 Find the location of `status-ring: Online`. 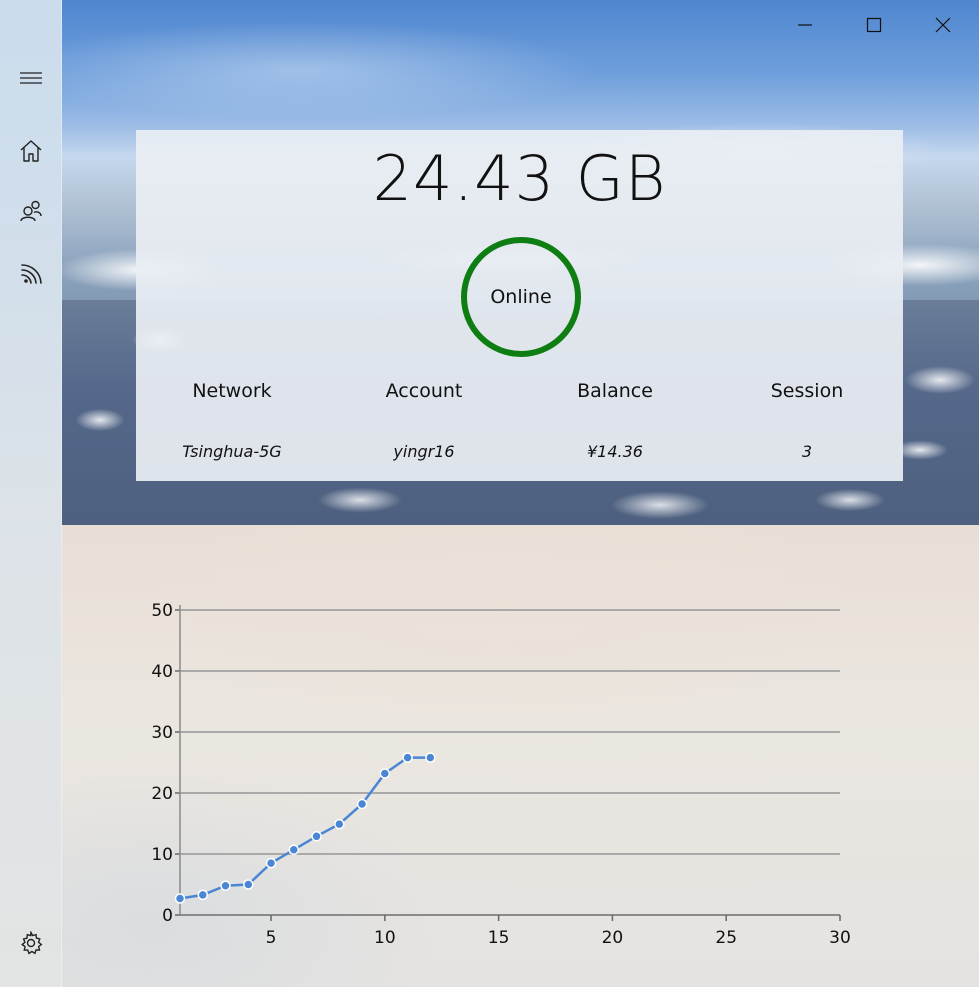

status-ring: Online is located at coordinates (521, 297).